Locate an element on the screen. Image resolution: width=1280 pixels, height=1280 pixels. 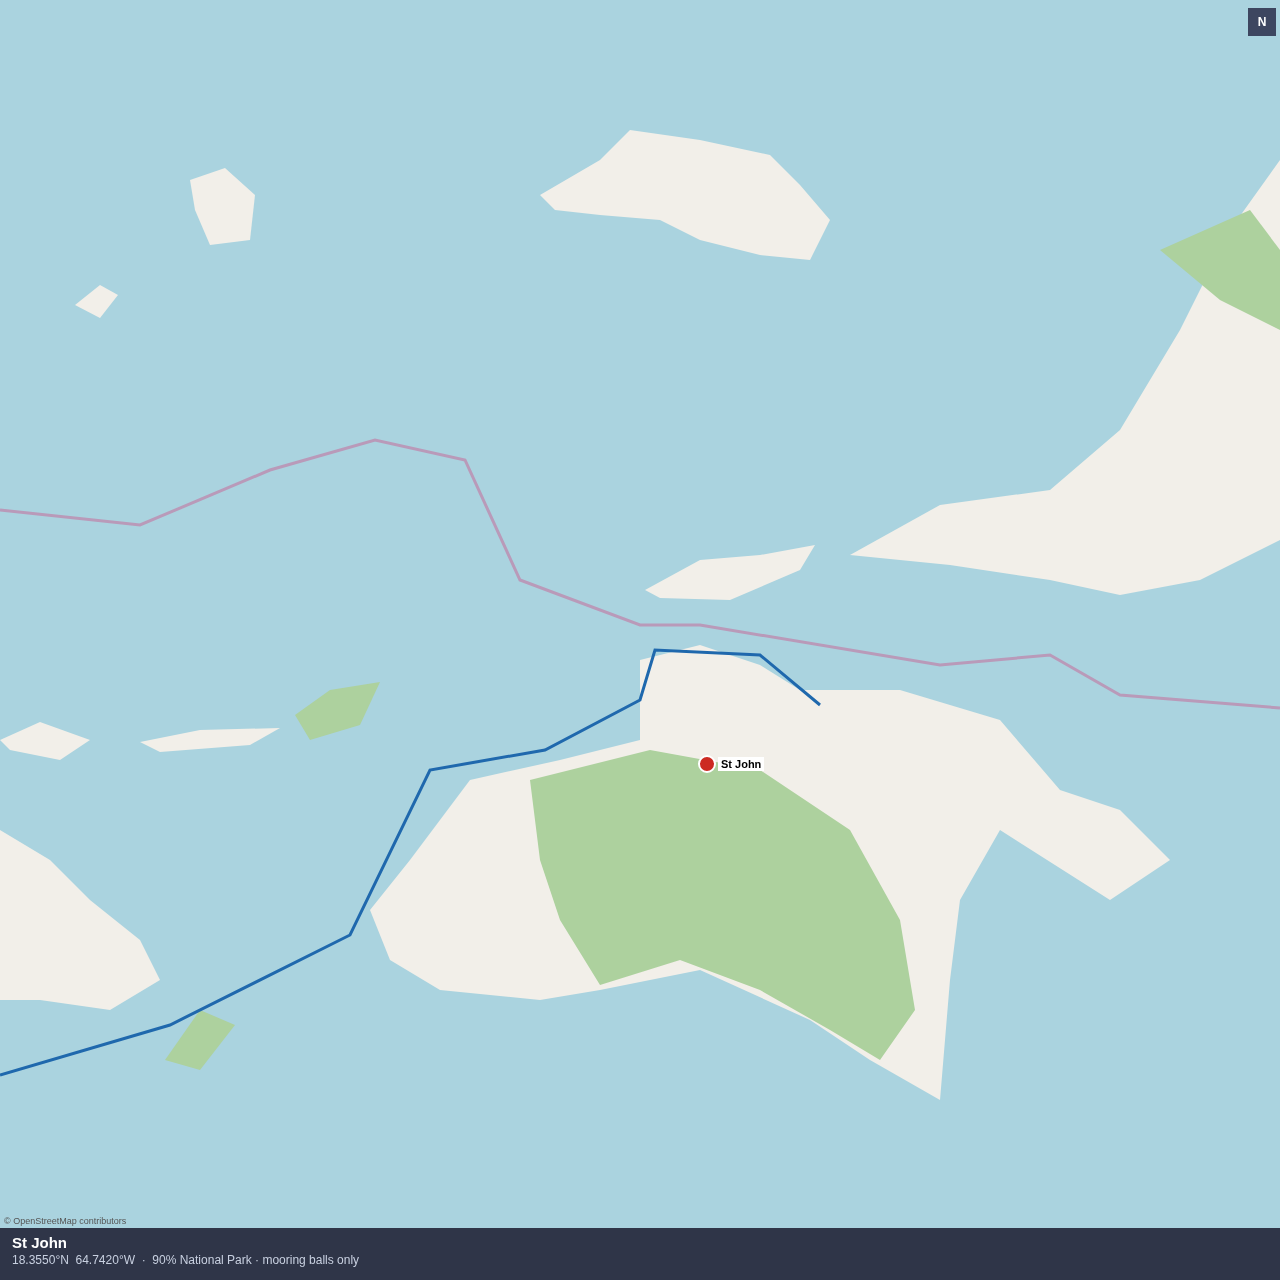
place-title: St John is located at coordinates (39, 1242).